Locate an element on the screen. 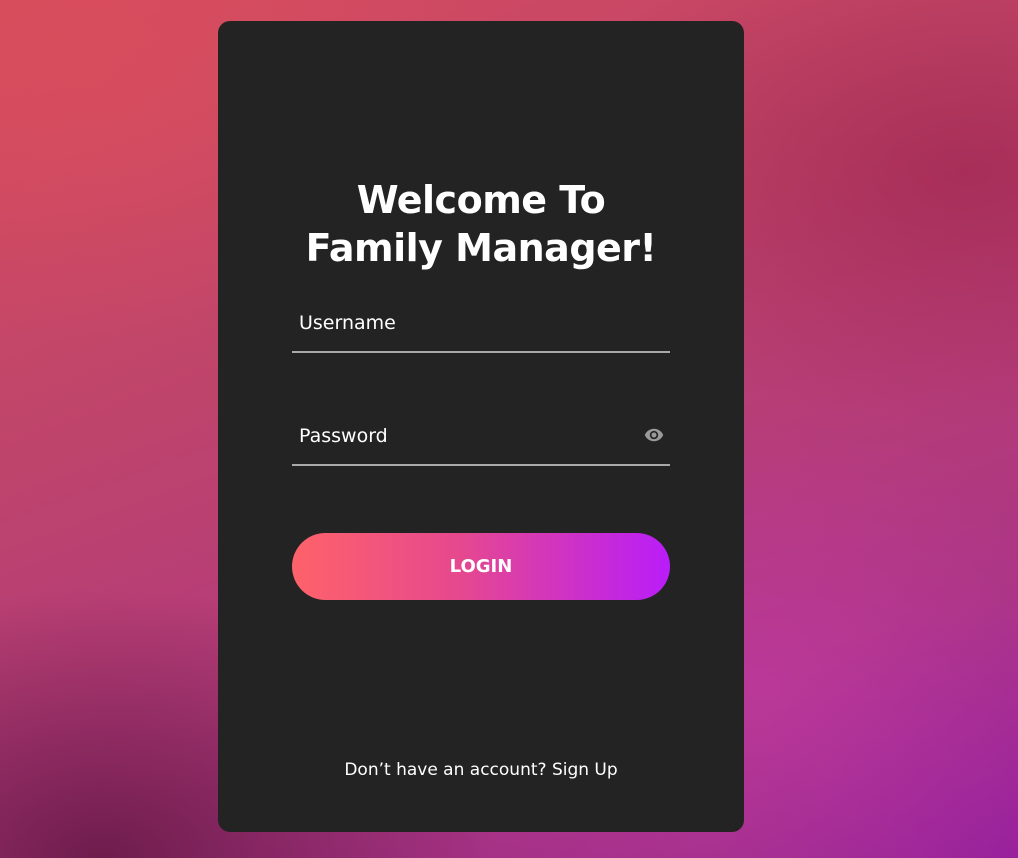 The height and width of the screenshot is (858, 1018). login-button: LOGIN is located at coordinates (481, 566).